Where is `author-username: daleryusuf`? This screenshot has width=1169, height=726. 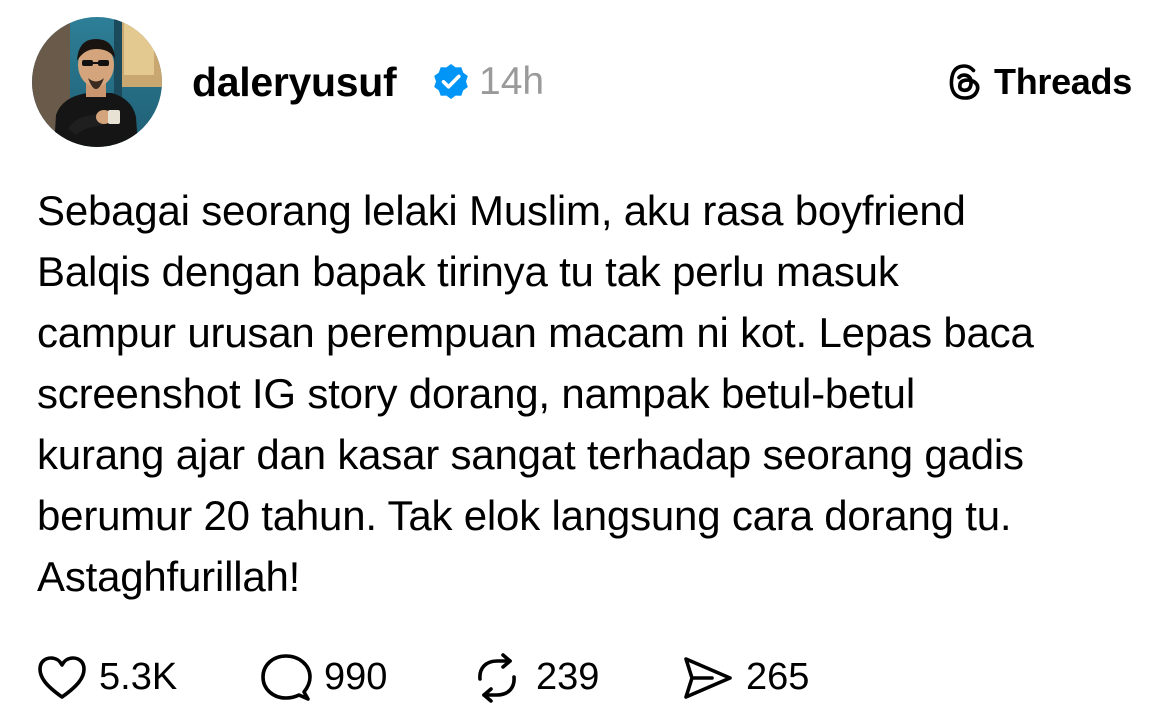
author-username: daleryusuf is located at coordinates (294, 82).